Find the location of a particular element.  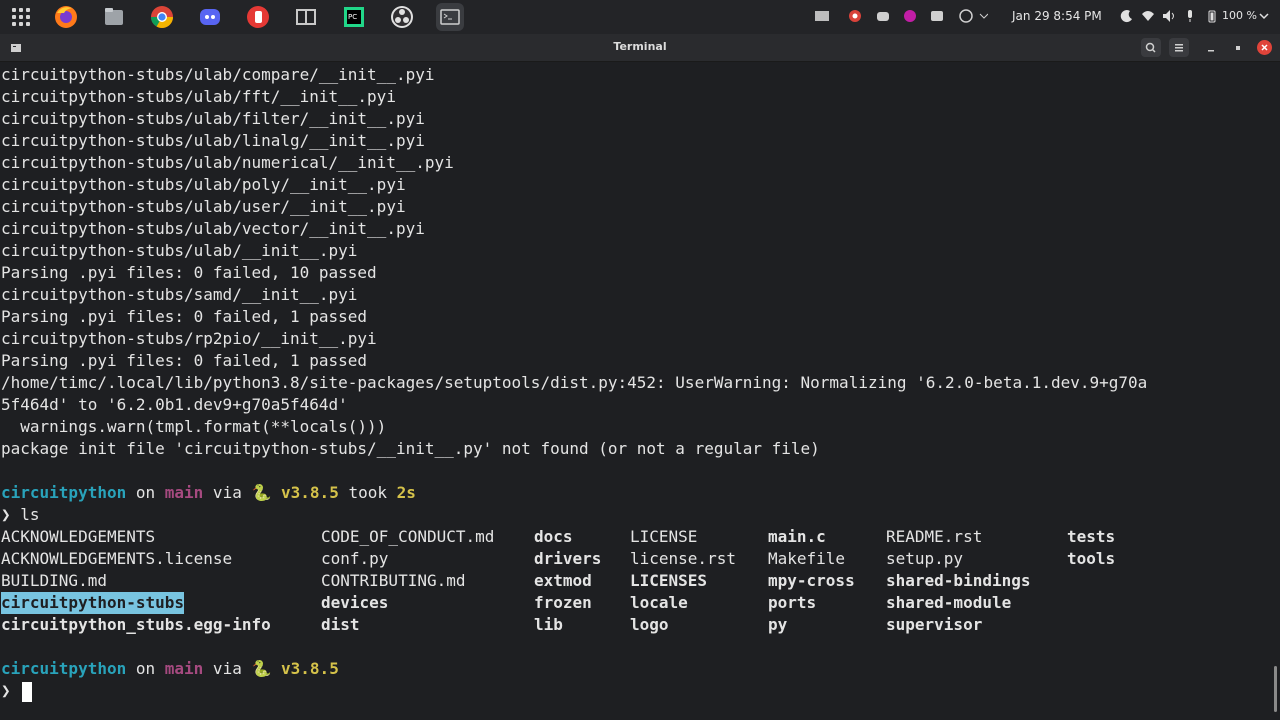

ls-entry: logo is located at coordinates (649, 624).